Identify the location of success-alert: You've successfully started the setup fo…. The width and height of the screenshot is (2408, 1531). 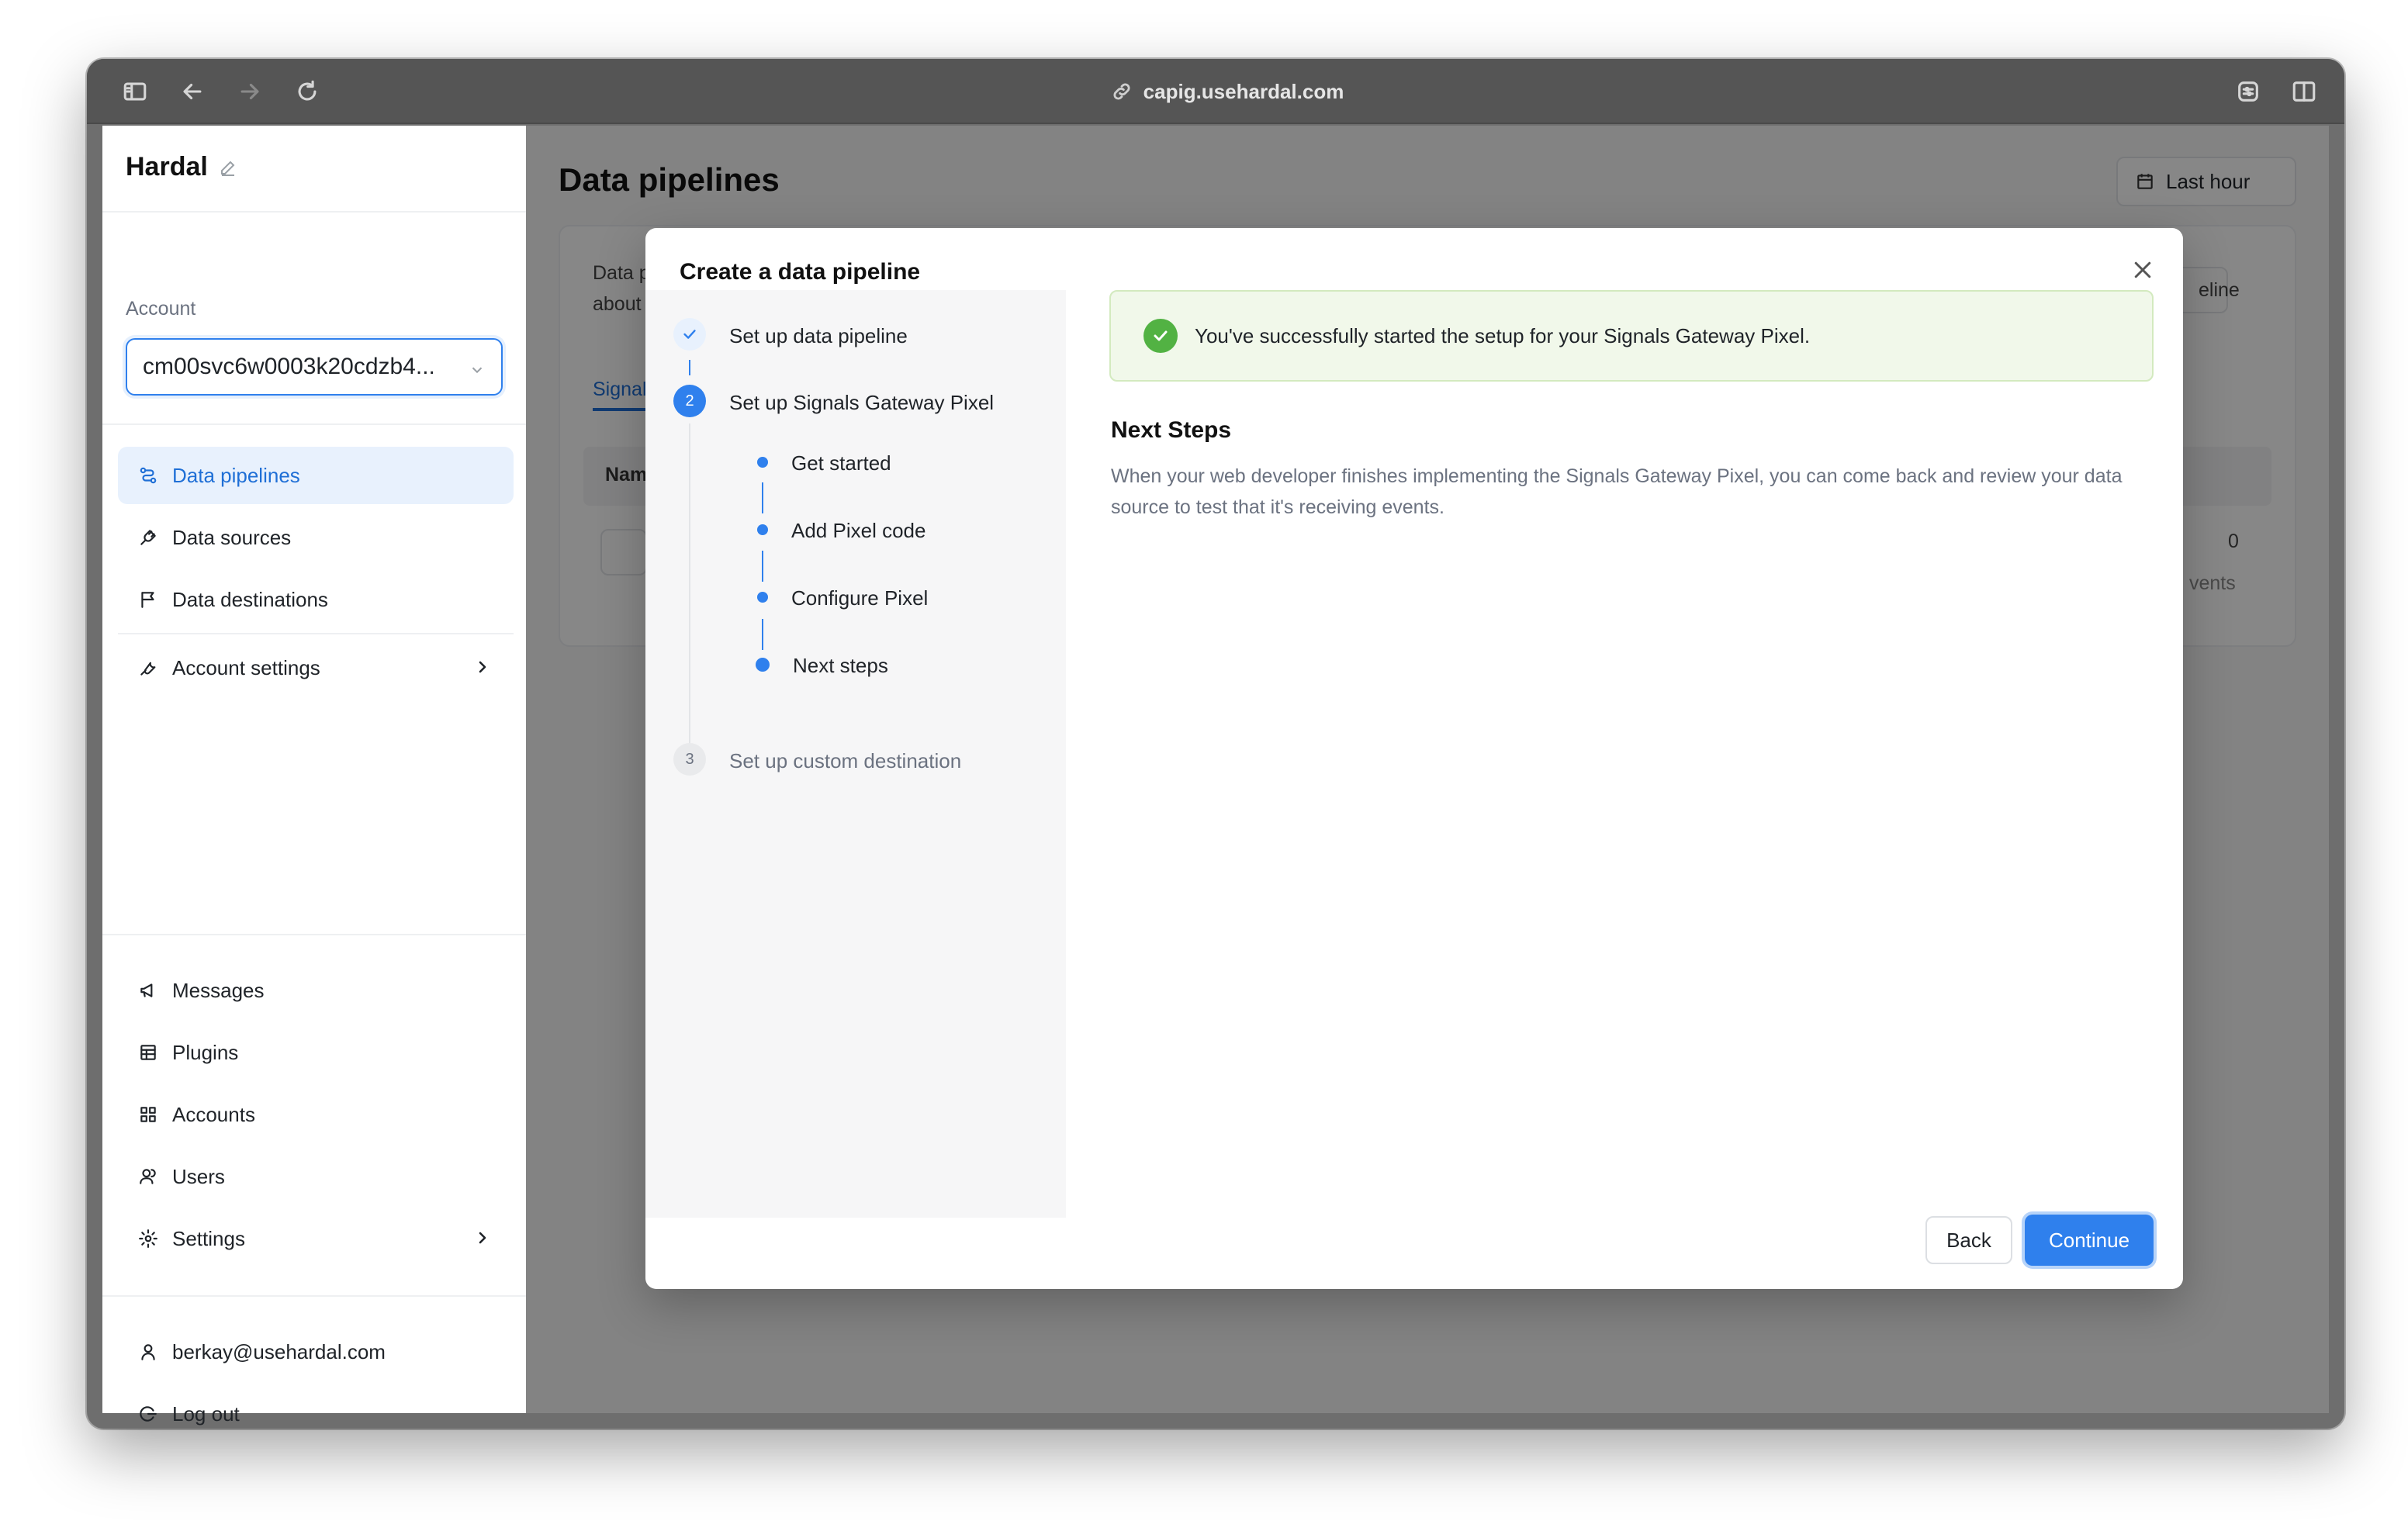
(1632, 336).